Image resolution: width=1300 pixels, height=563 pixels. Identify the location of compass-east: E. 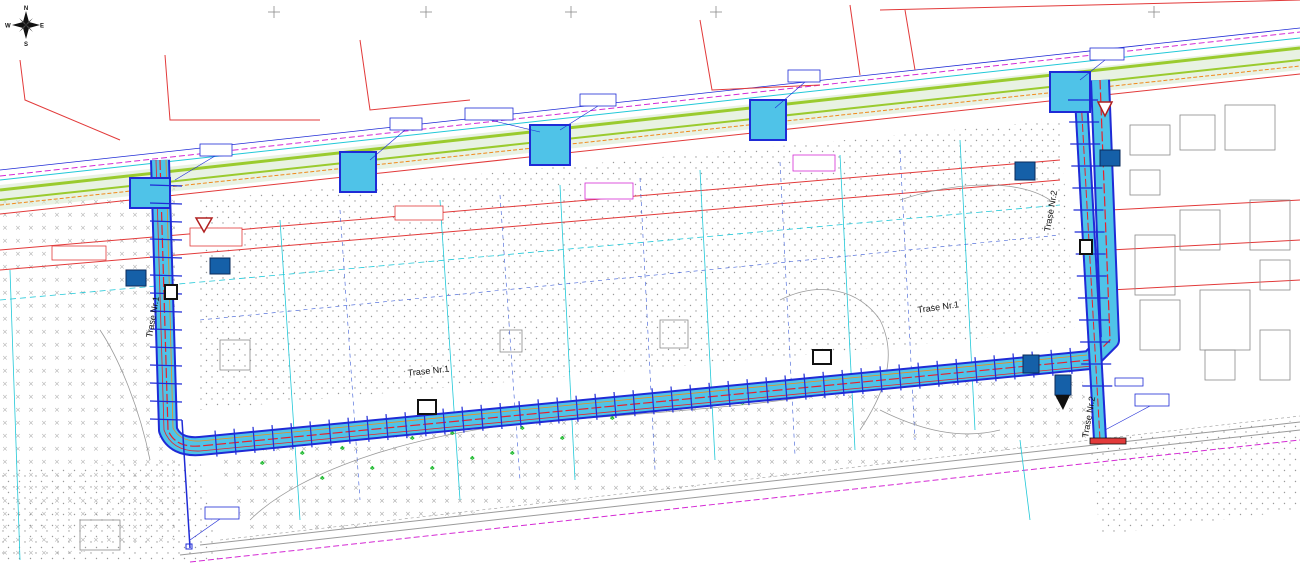
(42, 27).